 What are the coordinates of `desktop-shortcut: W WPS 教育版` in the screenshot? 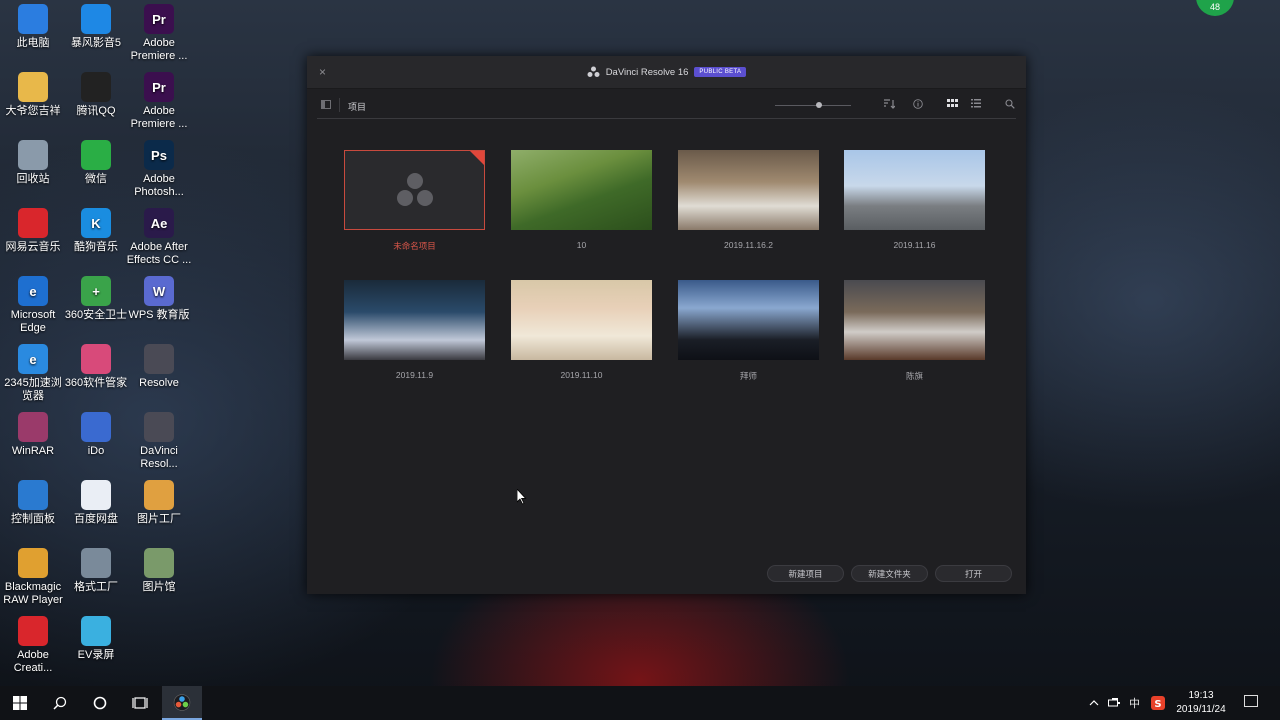 It's located at (159, 299).